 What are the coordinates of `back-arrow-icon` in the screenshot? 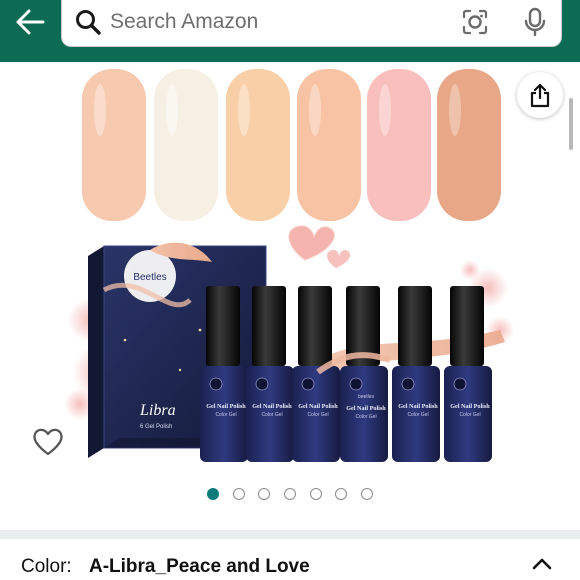 It's located at (30, 22).